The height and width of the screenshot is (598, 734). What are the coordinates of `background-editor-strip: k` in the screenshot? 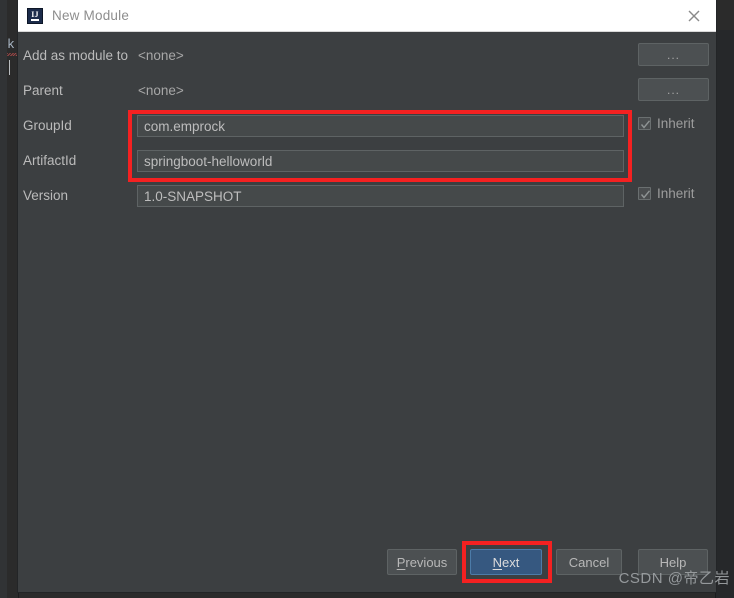 It's located at (9, 299).